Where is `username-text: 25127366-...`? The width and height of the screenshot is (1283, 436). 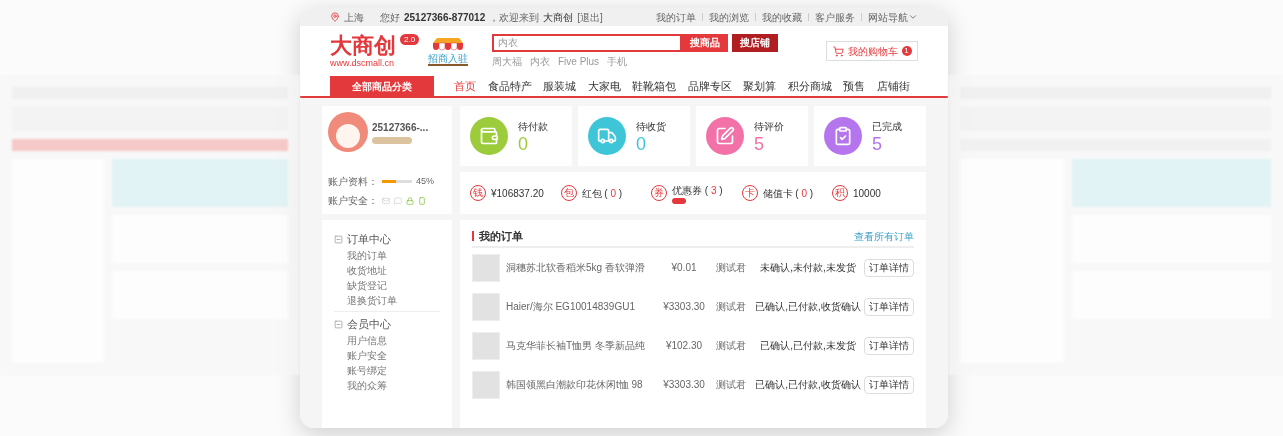 username-text: 25127366-... is located at coordinates (400, 128).